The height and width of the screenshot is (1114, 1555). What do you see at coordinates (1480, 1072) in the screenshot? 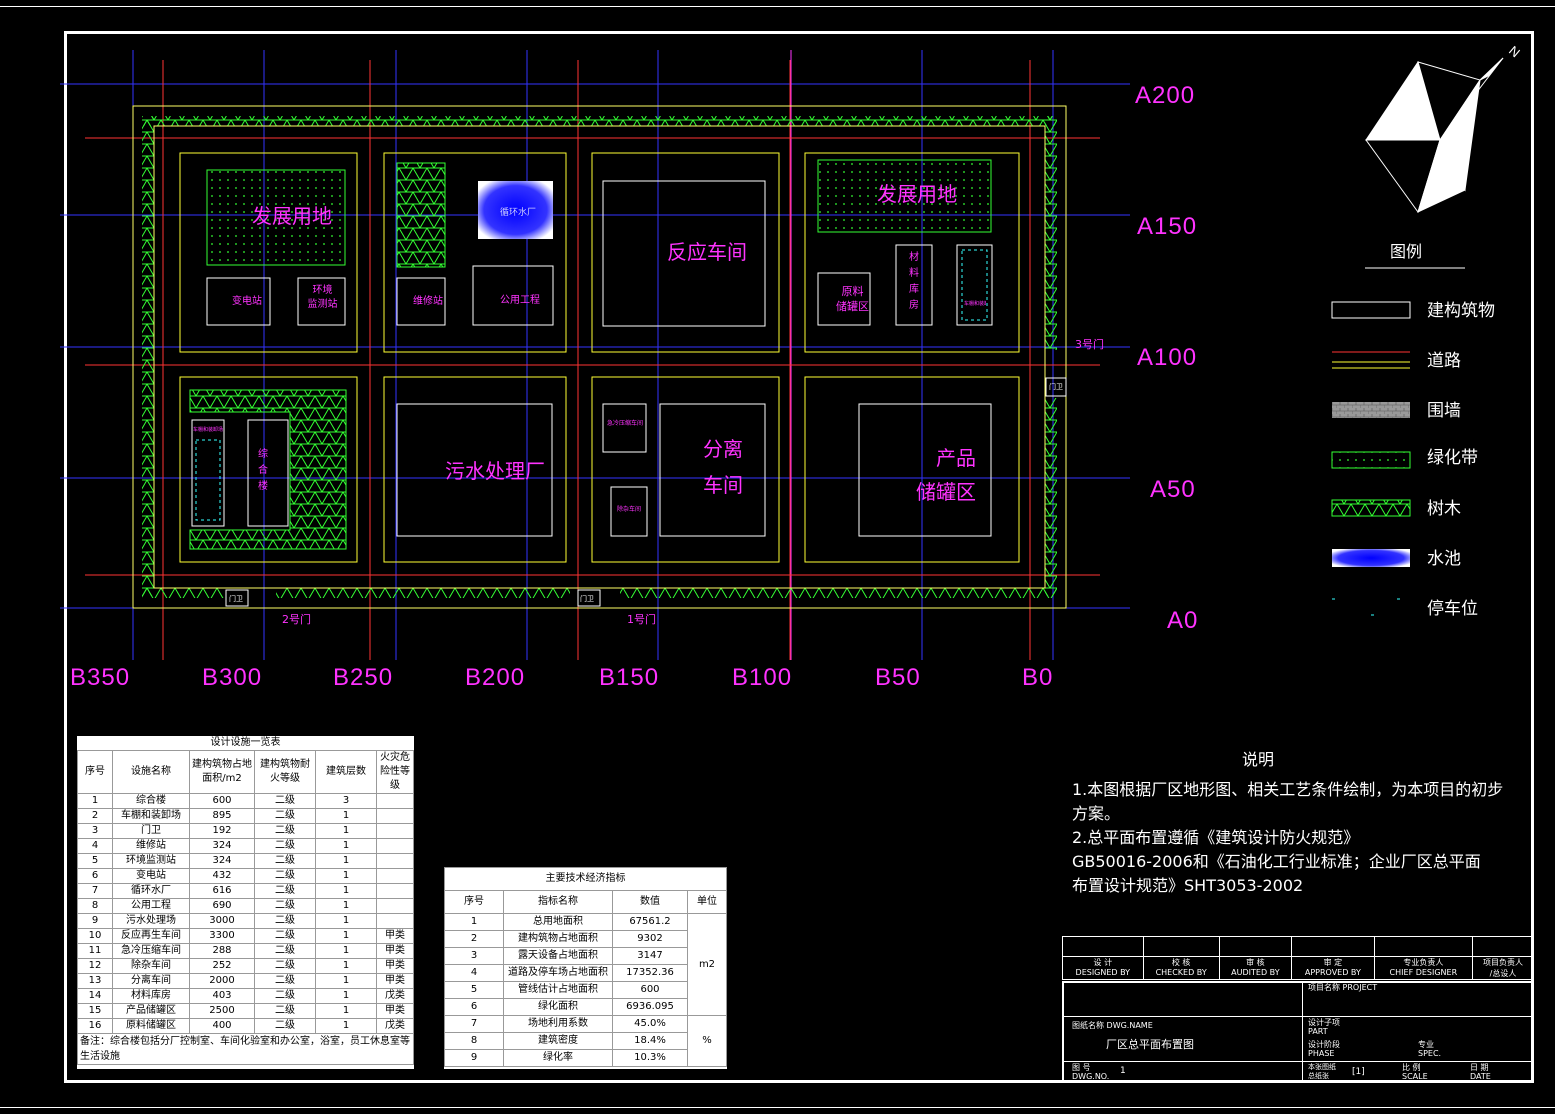
I see `tb-date-label: 日 期 DATE` at bounding box center [1480, 1072].